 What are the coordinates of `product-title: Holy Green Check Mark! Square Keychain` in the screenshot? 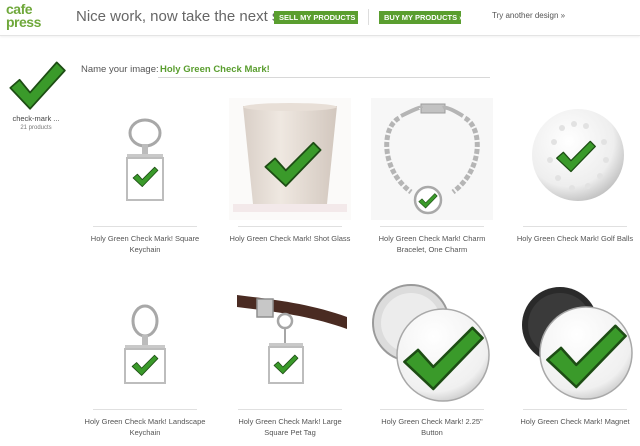 It's located at (145, 244).